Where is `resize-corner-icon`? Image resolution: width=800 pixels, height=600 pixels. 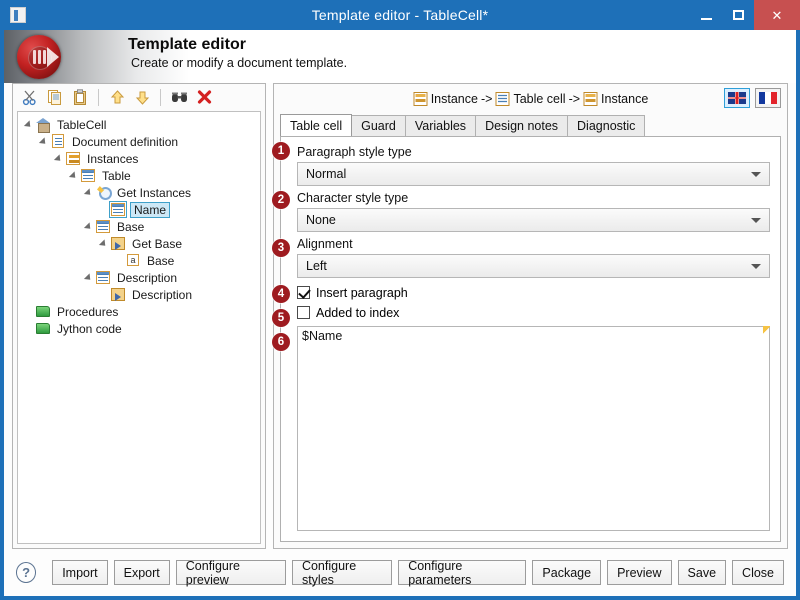 resize-corner-icon is located at coordinates (766, 330).